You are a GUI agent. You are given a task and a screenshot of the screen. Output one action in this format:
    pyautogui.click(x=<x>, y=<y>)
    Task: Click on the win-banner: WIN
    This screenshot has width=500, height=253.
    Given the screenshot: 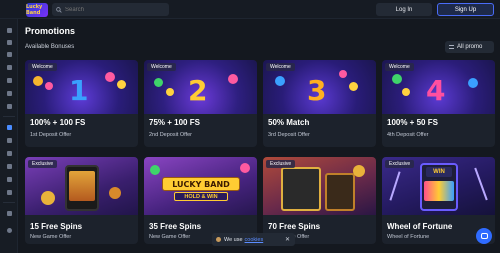 What is the action you would take?
    pyautogui.click(x=439, y=172)
    